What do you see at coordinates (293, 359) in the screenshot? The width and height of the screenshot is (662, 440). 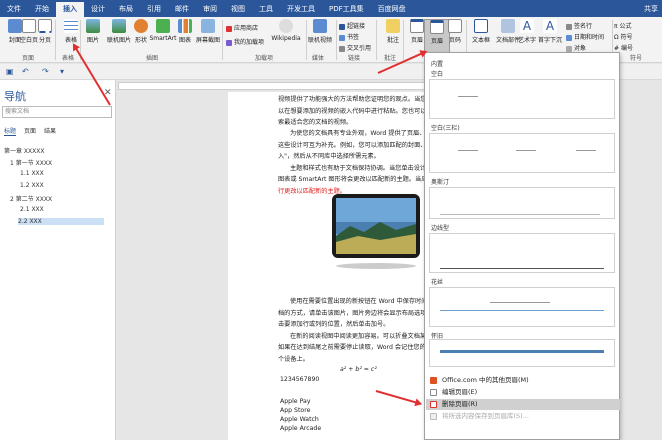 I see `doc-paragraph-line: 个设备上。` at bounding box center [293, 359].